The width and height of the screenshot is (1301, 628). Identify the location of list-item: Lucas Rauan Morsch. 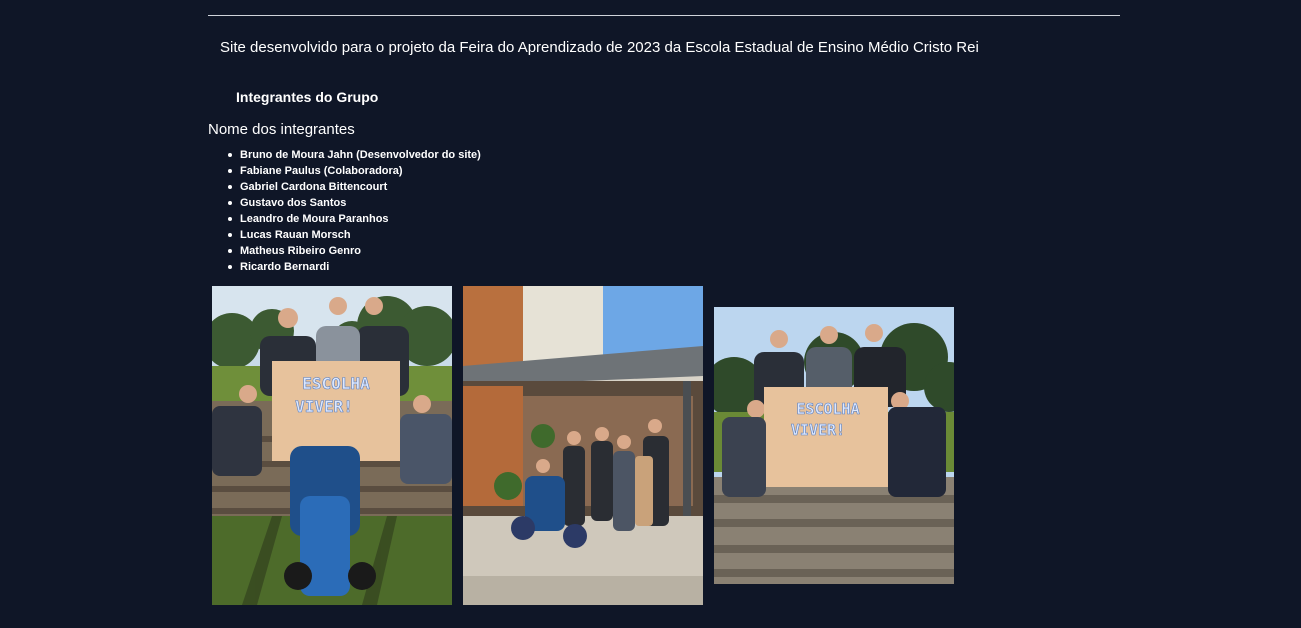
(354, 235).